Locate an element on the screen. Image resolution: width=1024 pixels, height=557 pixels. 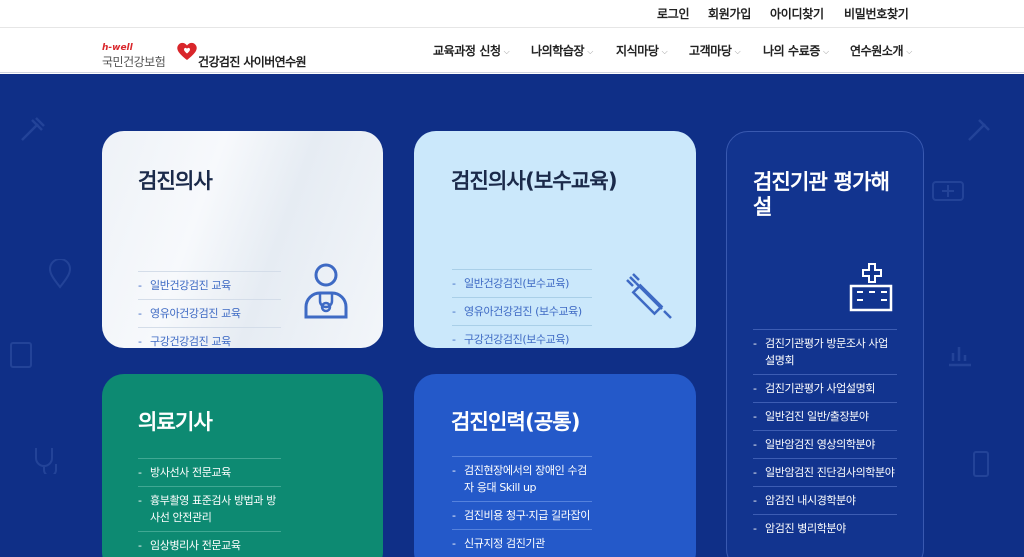
login-link: 로그인 is located at coordinates (673, 13).